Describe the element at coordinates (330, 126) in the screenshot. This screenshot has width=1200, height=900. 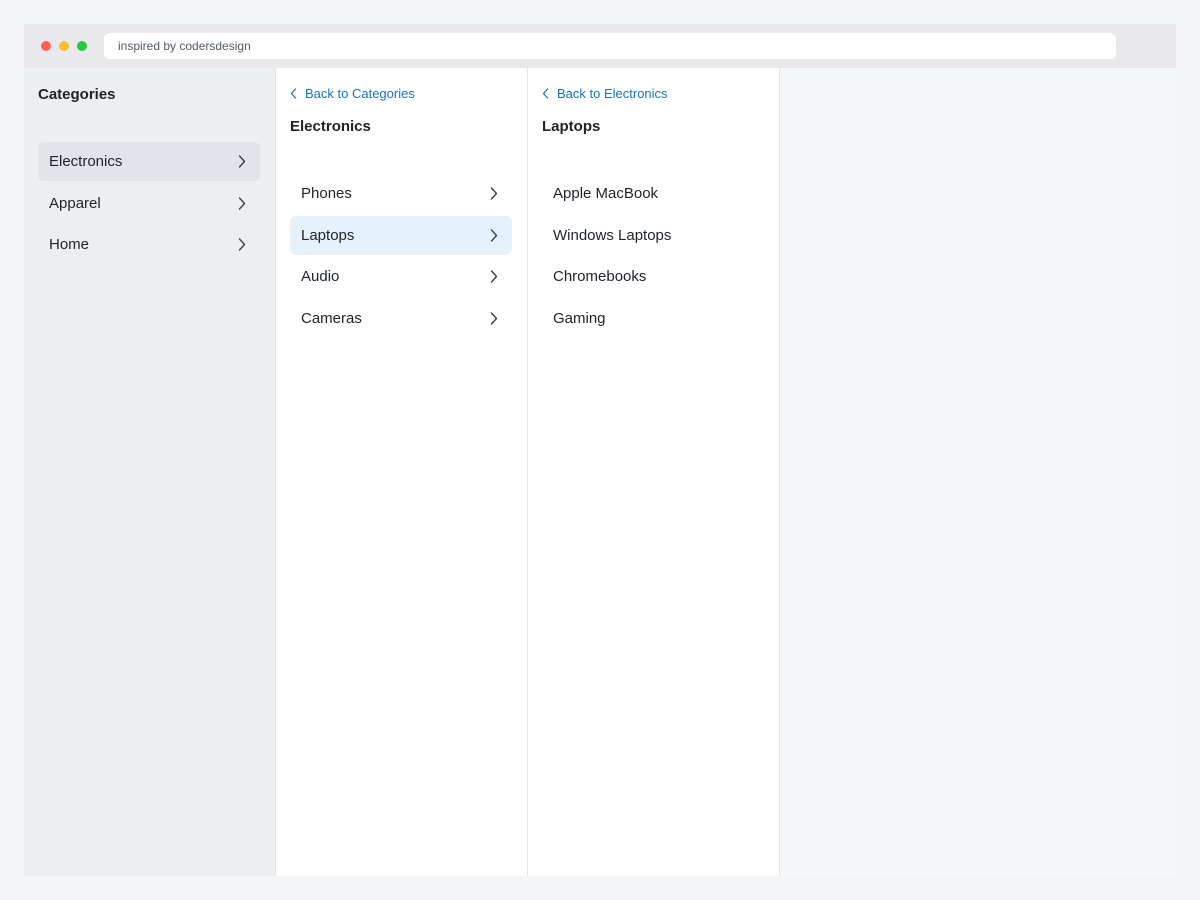
I see `electronics-title: Electronics` at that location.